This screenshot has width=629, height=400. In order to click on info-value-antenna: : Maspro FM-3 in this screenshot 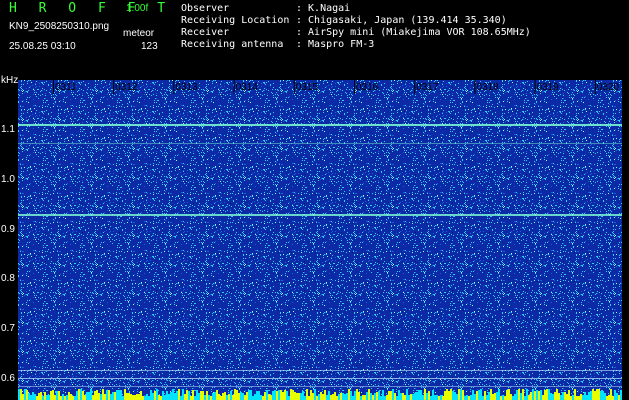, I will do `click(335, 44)`.